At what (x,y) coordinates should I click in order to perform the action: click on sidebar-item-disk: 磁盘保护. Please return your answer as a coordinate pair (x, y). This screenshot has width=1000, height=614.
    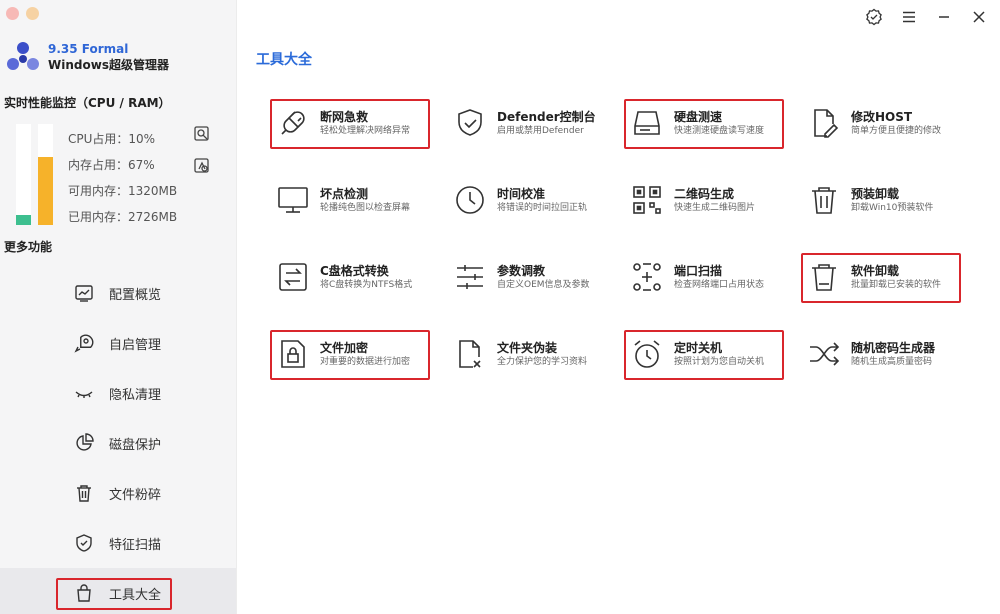
    Looking at the image, I should click on (118, 443).